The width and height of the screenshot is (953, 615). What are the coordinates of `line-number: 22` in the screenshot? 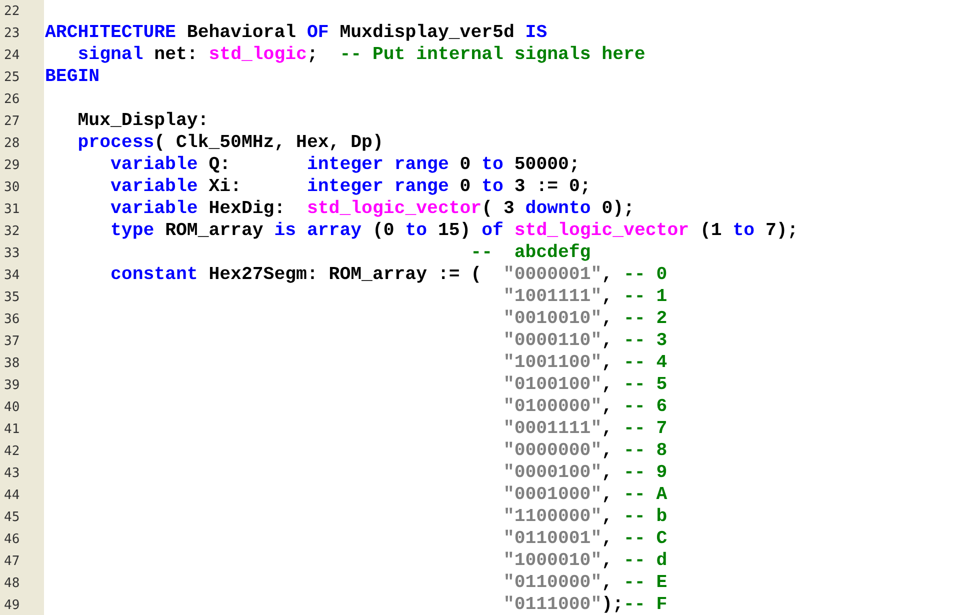 It's located at (12, 11).